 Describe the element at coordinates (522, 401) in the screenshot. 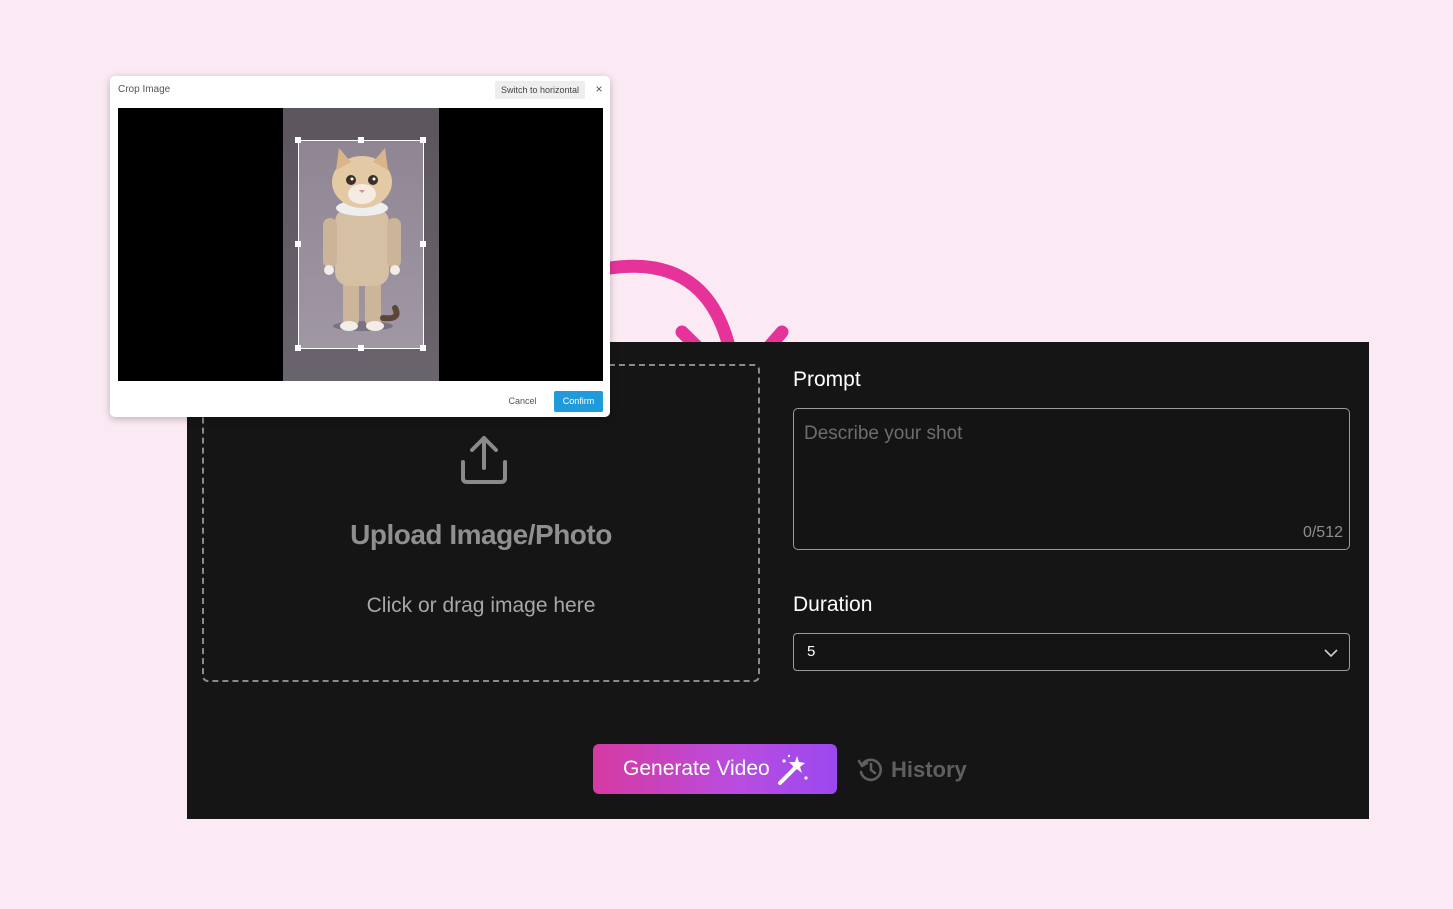

I see `cancel-button: Cancel` at that location.